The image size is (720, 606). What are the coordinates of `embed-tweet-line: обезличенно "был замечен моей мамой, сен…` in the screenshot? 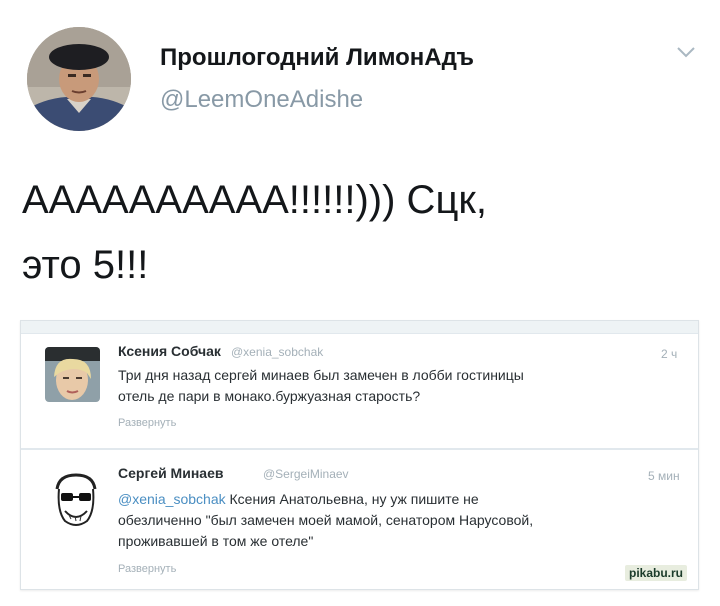 It's located at (326, 520).